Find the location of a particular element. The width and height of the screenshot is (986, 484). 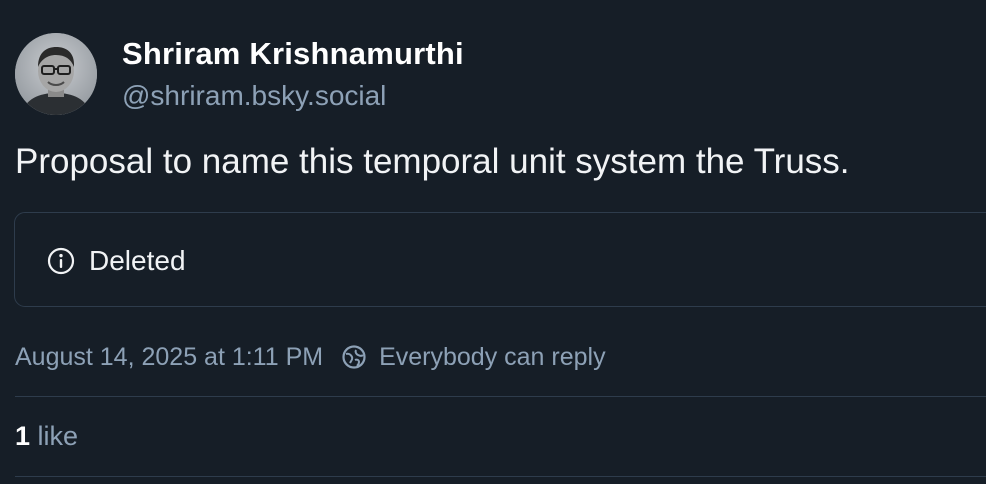

likes-count: 1 is located at coordinates (23, 436).